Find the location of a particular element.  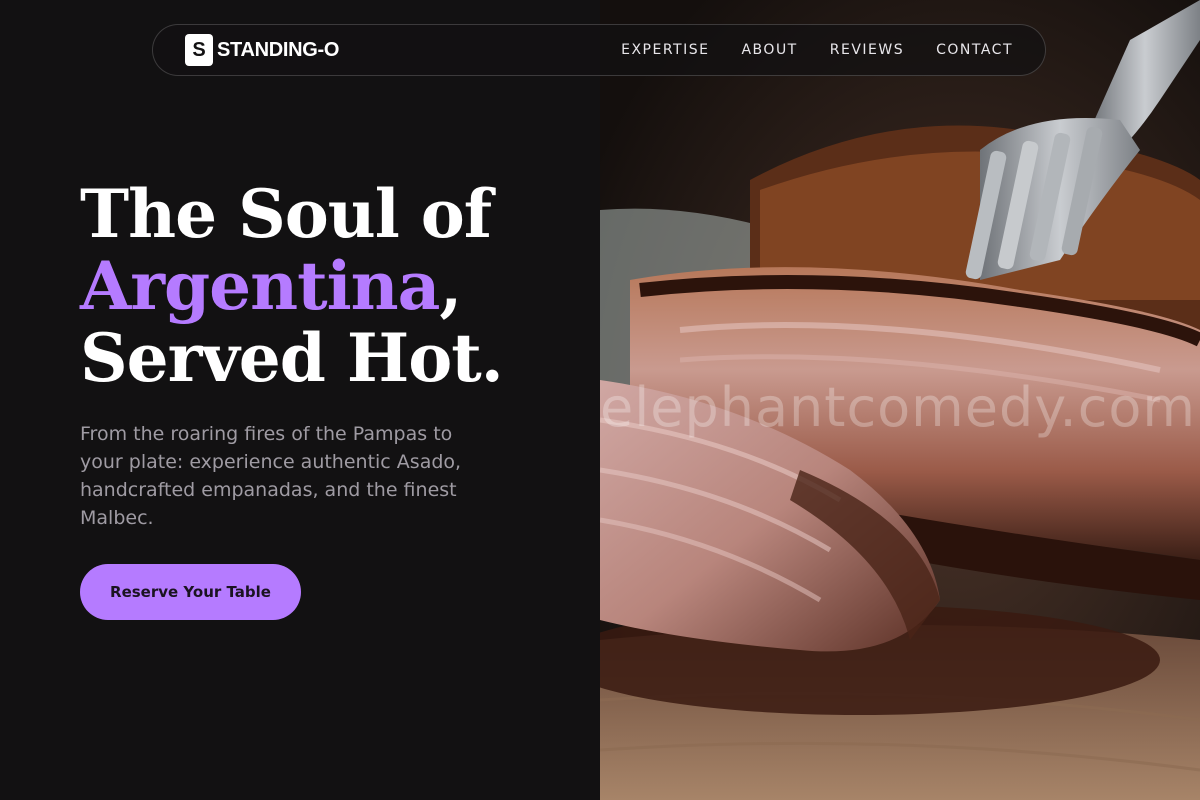

nav-link-about: ABOUT is located at coordinates (769, 50).